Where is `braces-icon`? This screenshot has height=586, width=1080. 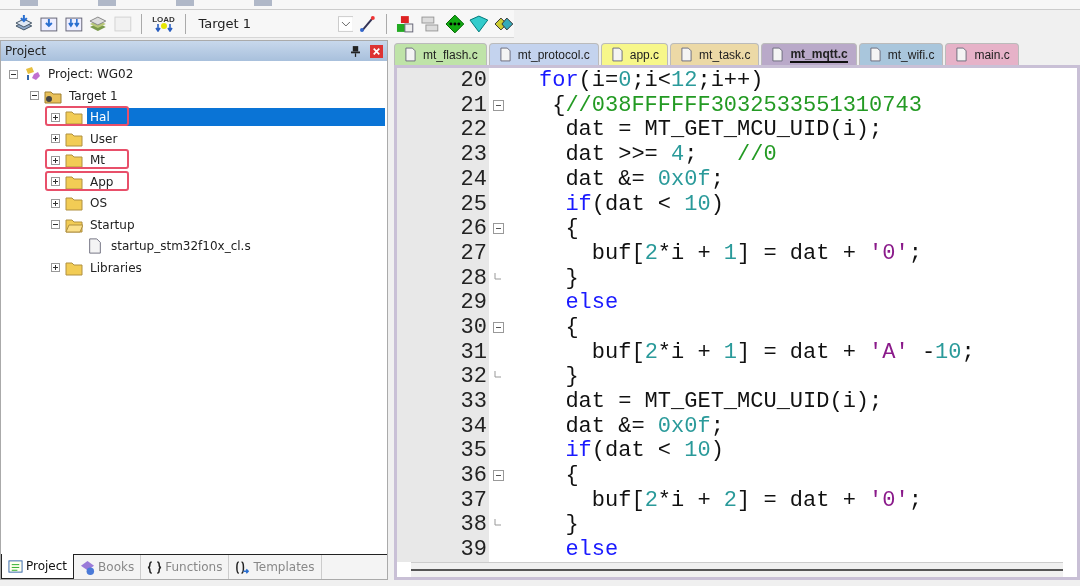 braces-icon is located at coordinates (155, 567).